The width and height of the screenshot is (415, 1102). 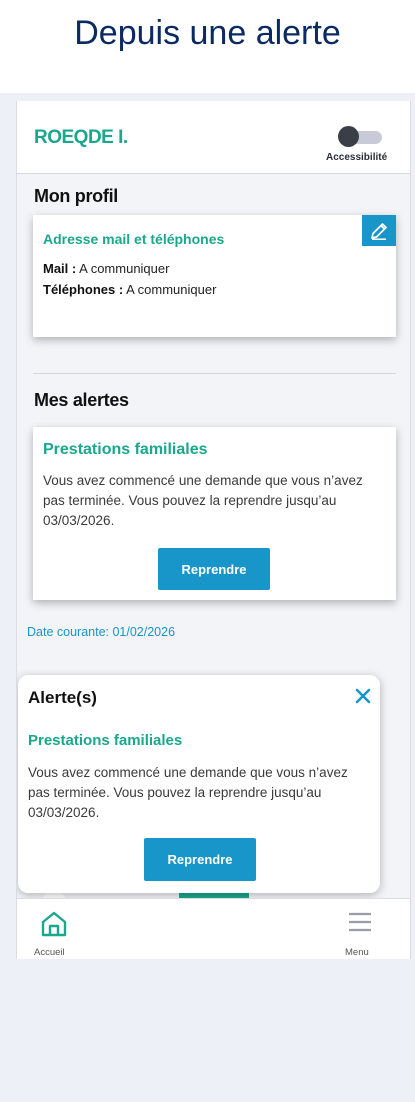 I want to click on mail-label: Mail :, so click(x=60, y=268).